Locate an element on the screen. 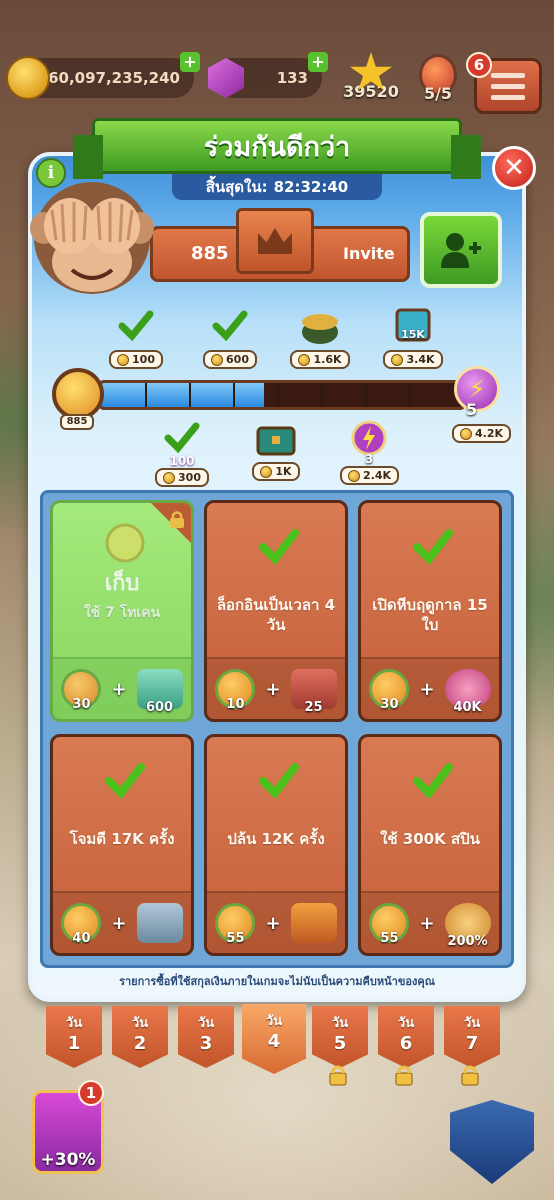 Image resolution: width=554 pixels, height=1200 pixels. task-card-open-chests: เปิดหีบฤดูกาล 15 ใบ 30 + 40K is located at coordinates (430, 611).